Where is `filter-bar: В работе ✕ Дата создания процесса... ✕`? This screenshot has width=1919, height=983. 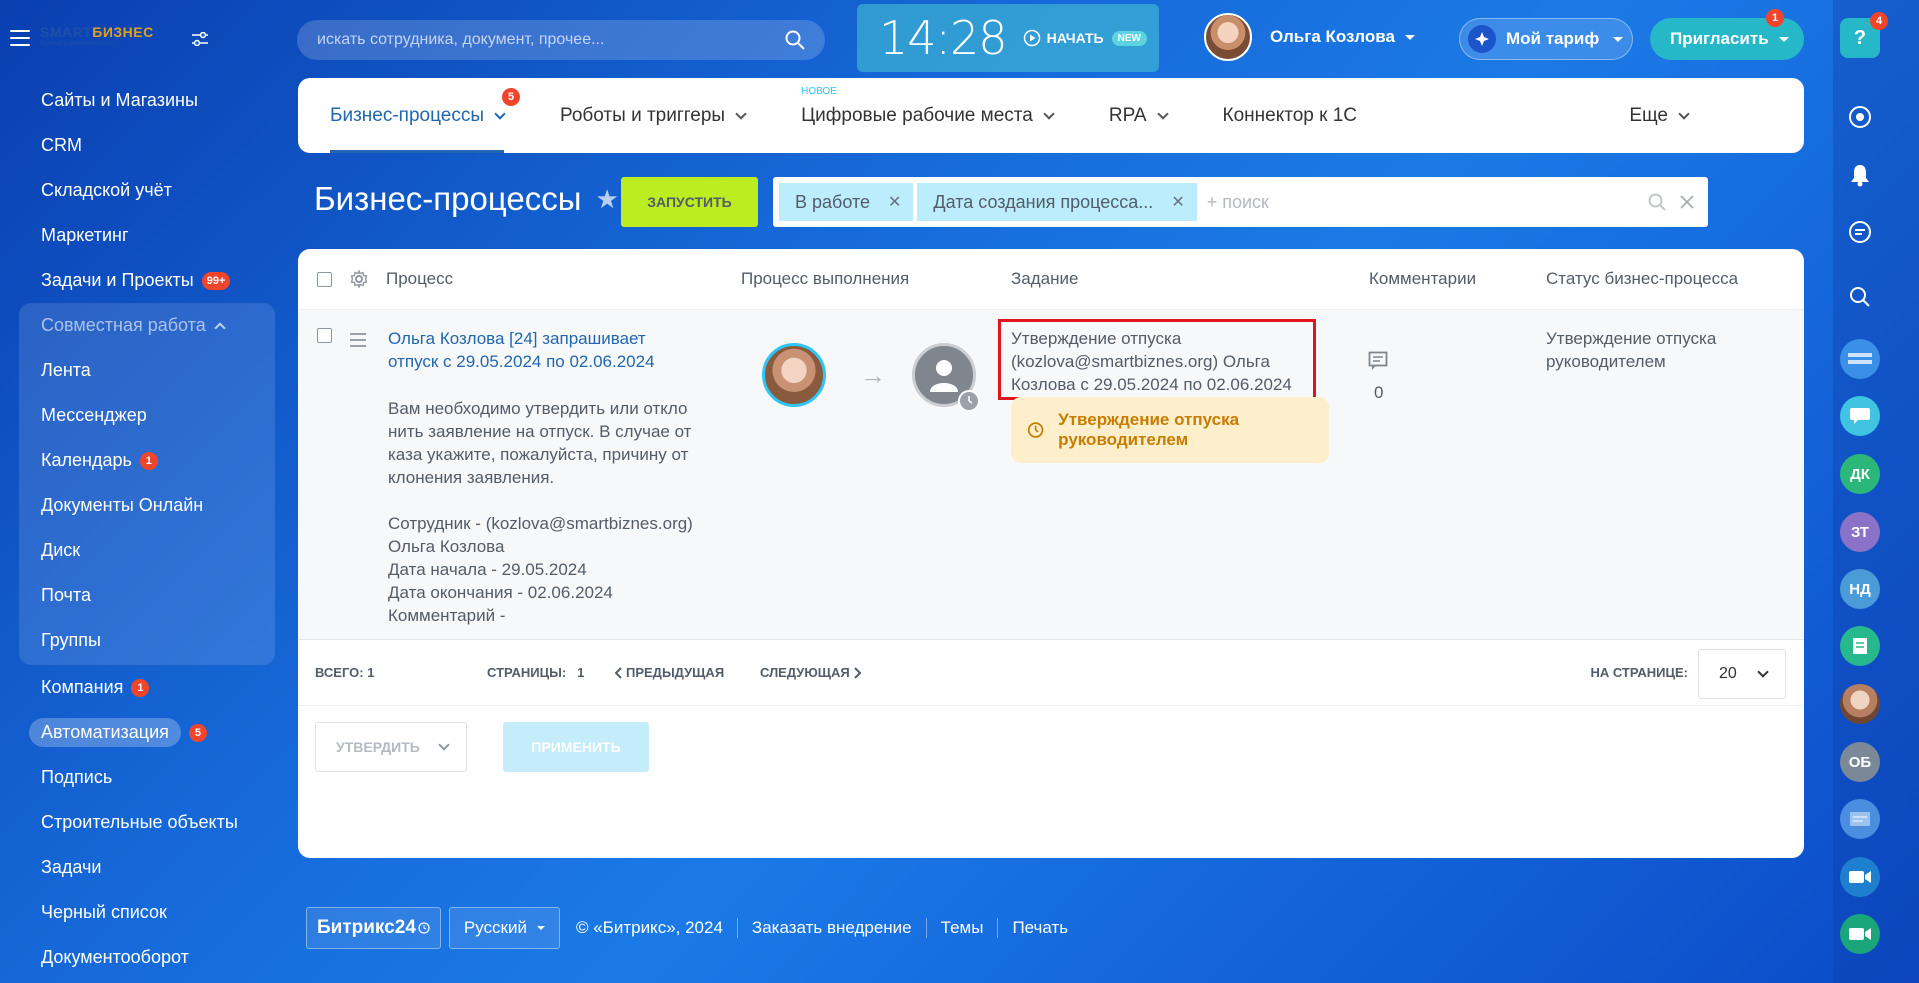
filter-bar: В работе ✕ Дата создания процесса... ✕ is located at coordinates (1240, 202).